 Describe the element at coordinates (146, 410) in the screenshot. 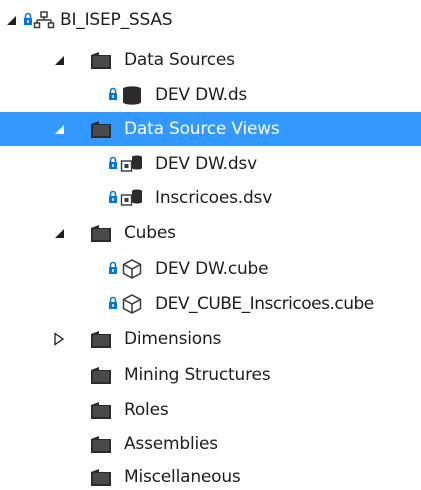

I see `folder-label: Roles` at that location.